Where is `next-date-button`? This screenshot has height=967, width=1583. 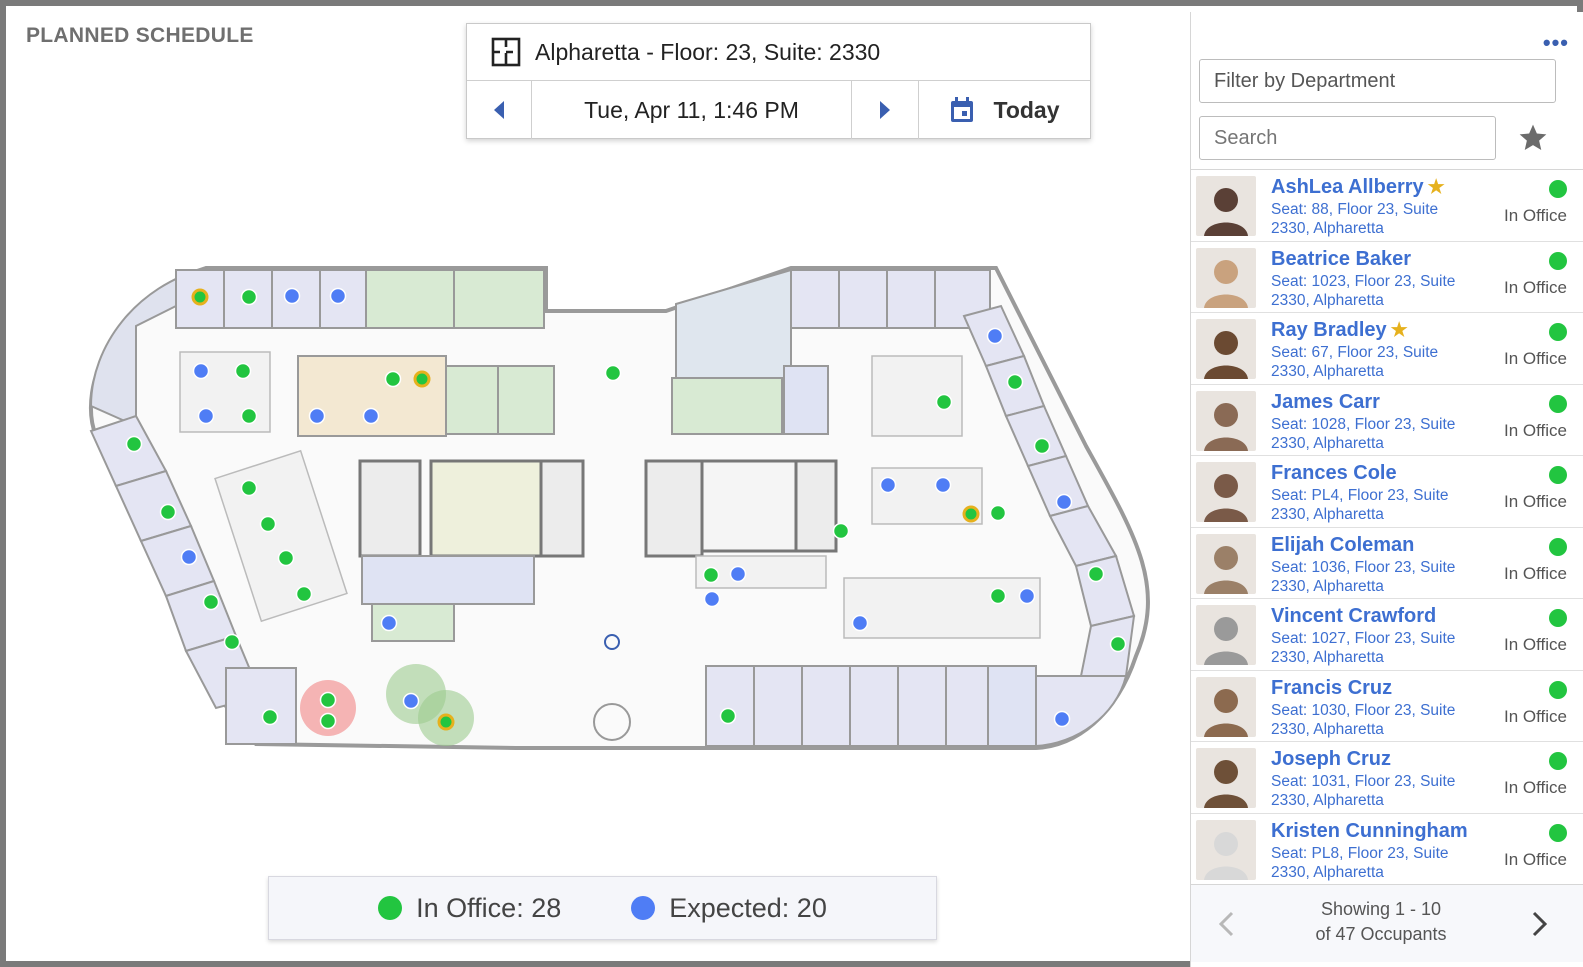 next-date-button is located at coordinates (885, 110).